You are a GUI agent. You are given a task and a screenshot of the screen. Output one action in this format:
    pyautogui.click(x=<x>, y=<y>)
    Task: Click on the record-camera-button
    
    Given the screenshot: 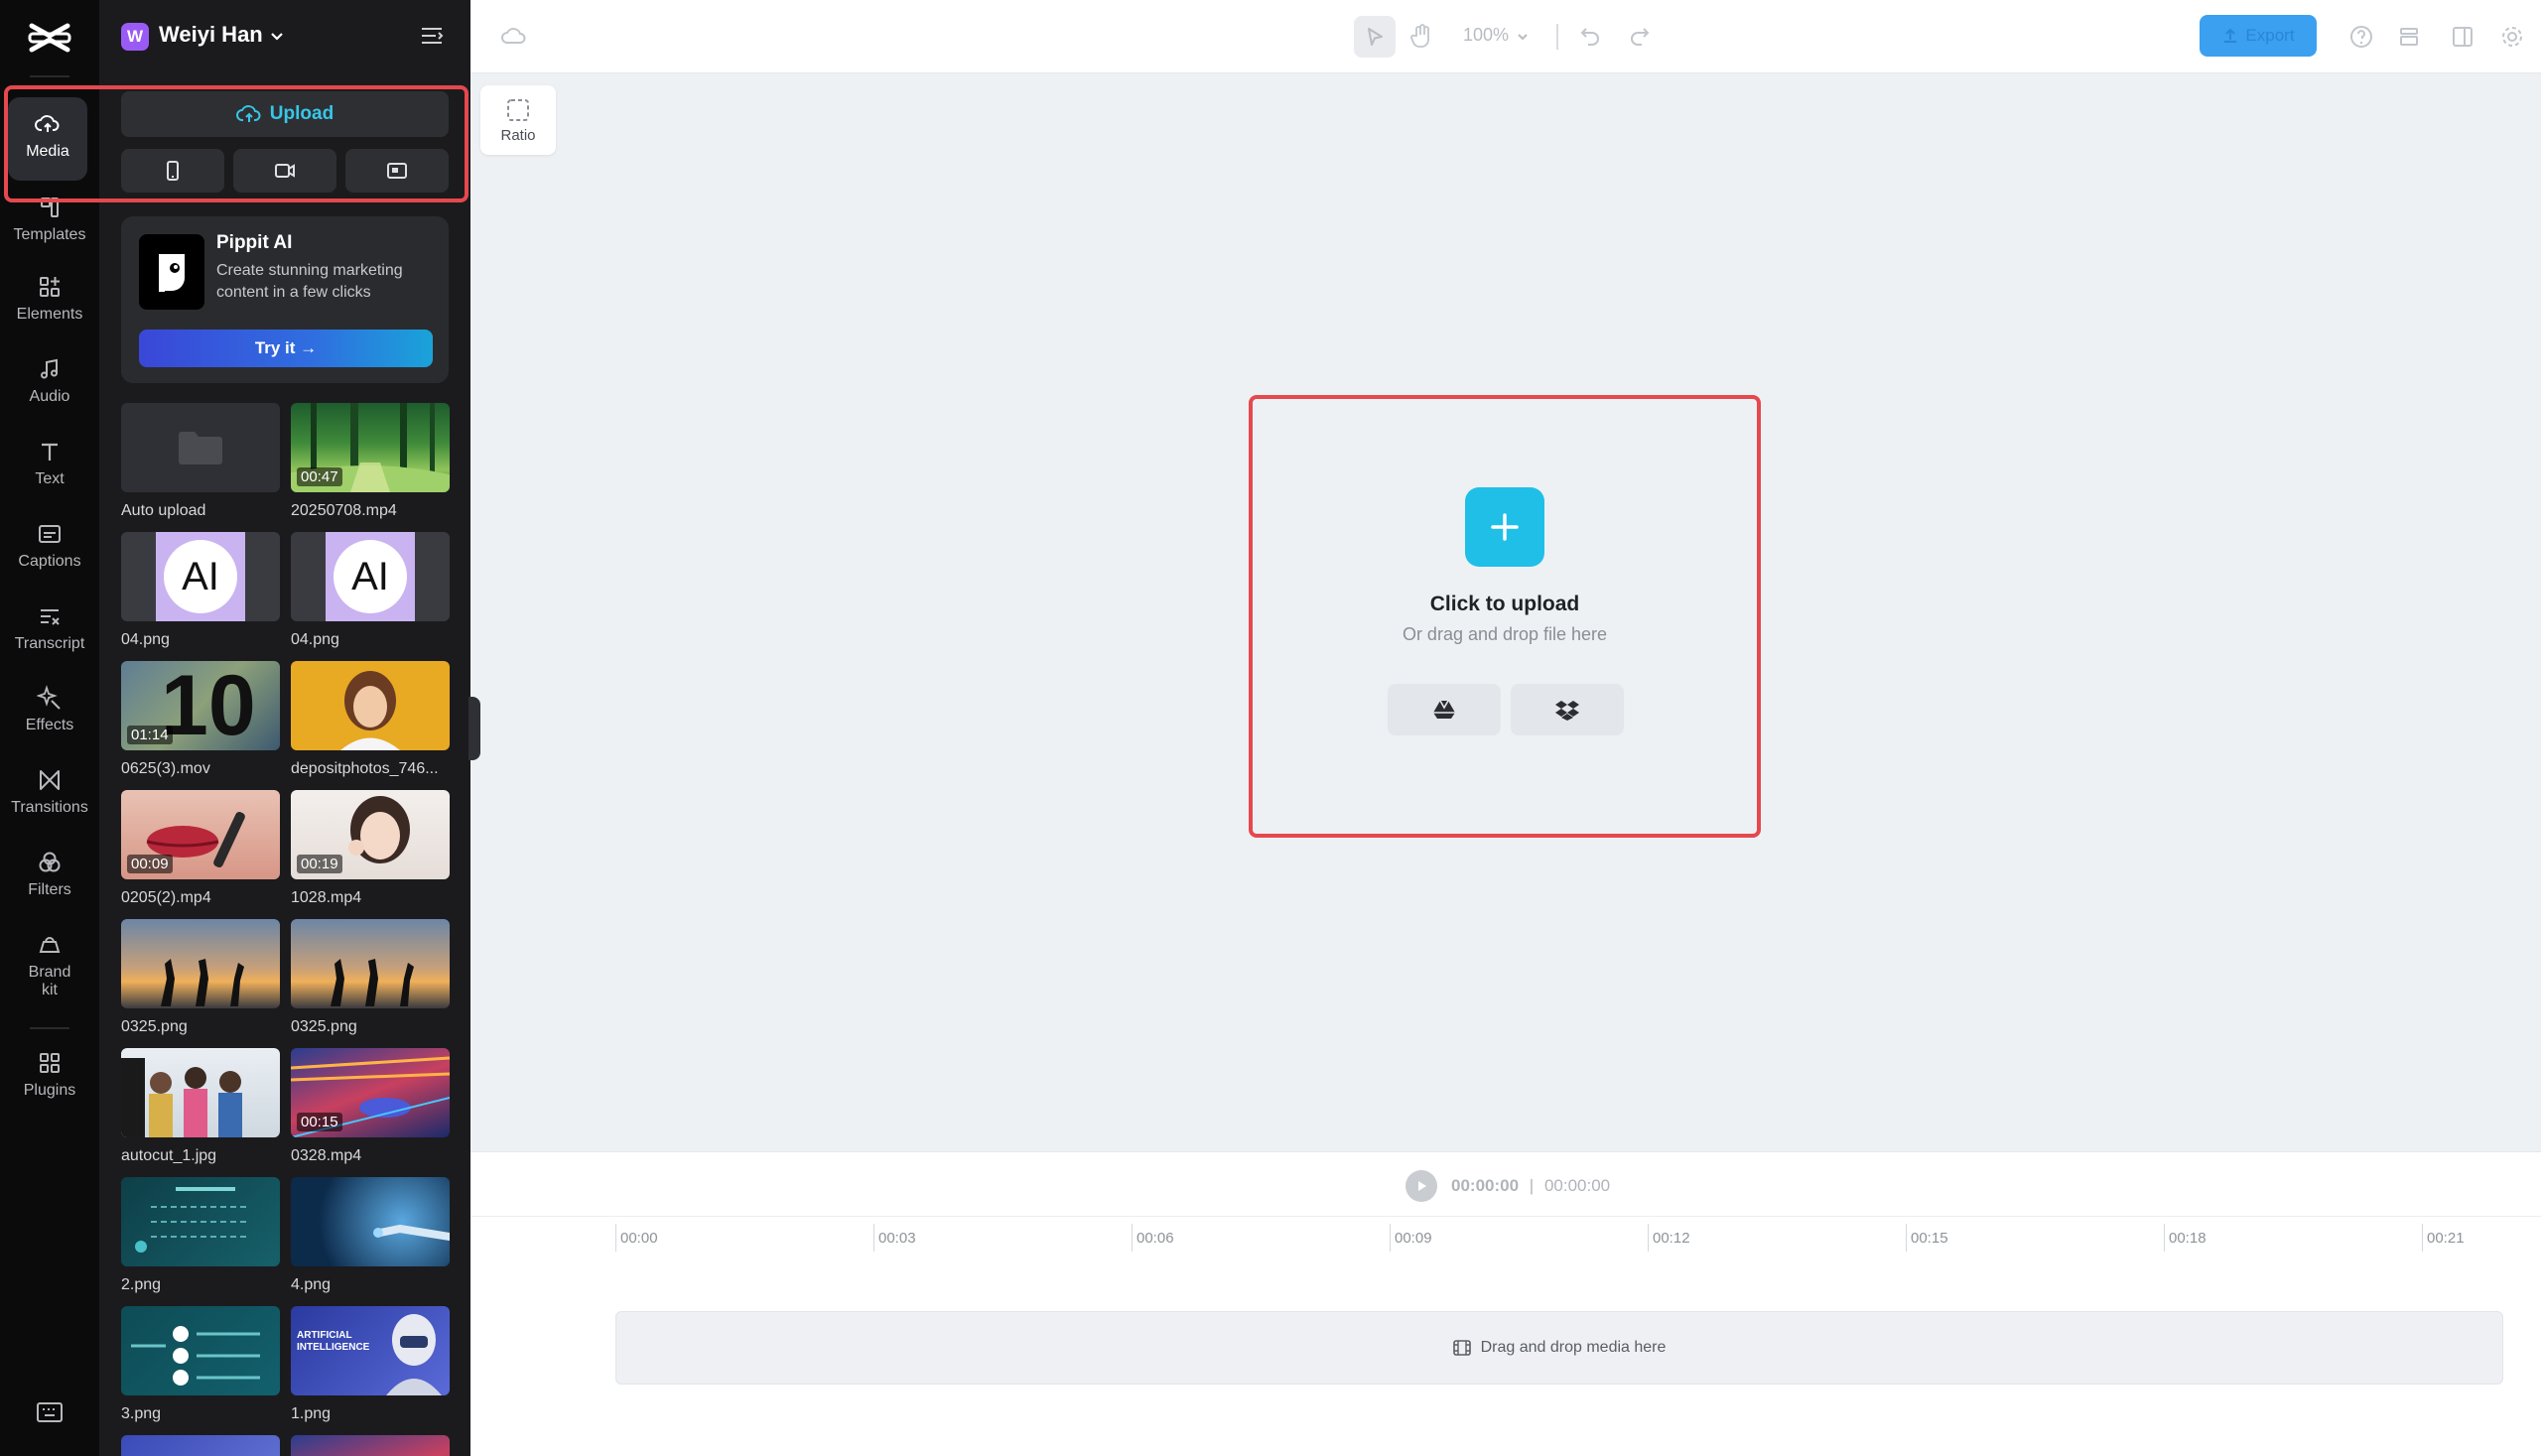 What is the action you would take?
    pyautogui.click(x=284, y=171)
    